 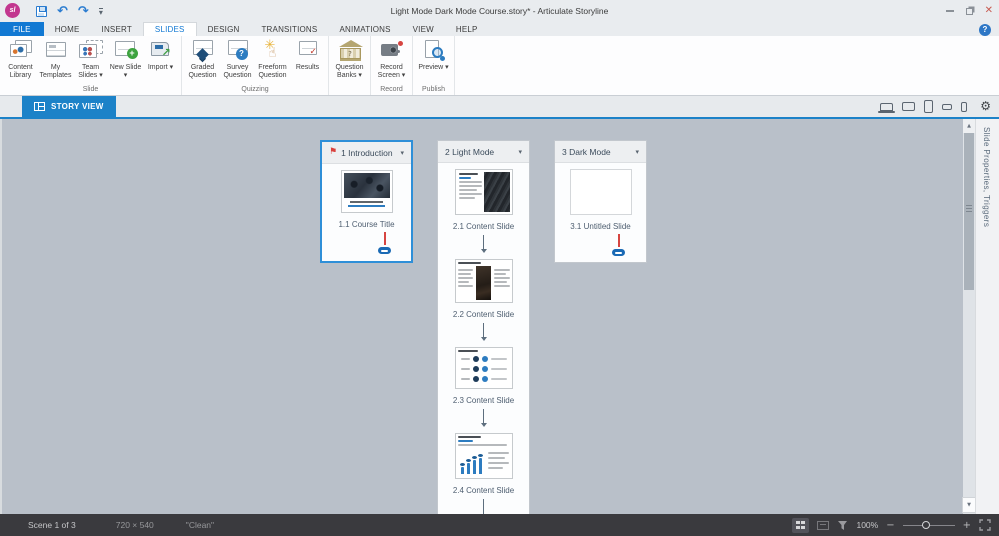 What do you see at coordinates (364, 29) in the screenshot?
I see `tab-animations: ANIMATIONS` at bounding box center [364, 29].